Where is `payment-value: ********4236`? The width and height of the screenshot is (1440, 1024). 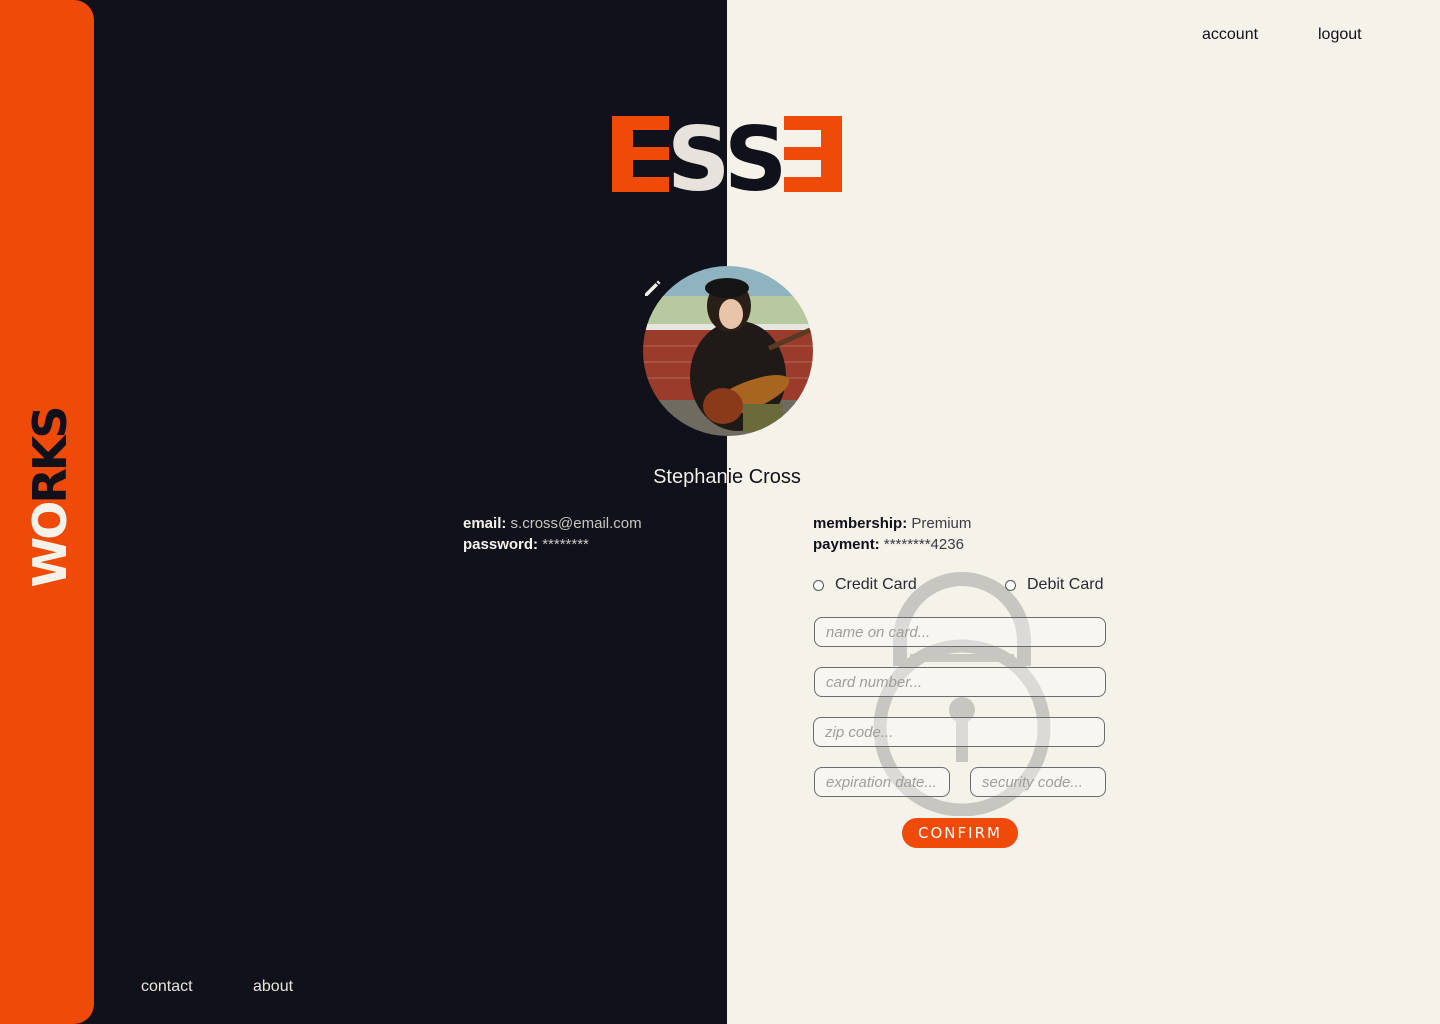
payment-value: ********4236 is located at coordinates (923, 544).